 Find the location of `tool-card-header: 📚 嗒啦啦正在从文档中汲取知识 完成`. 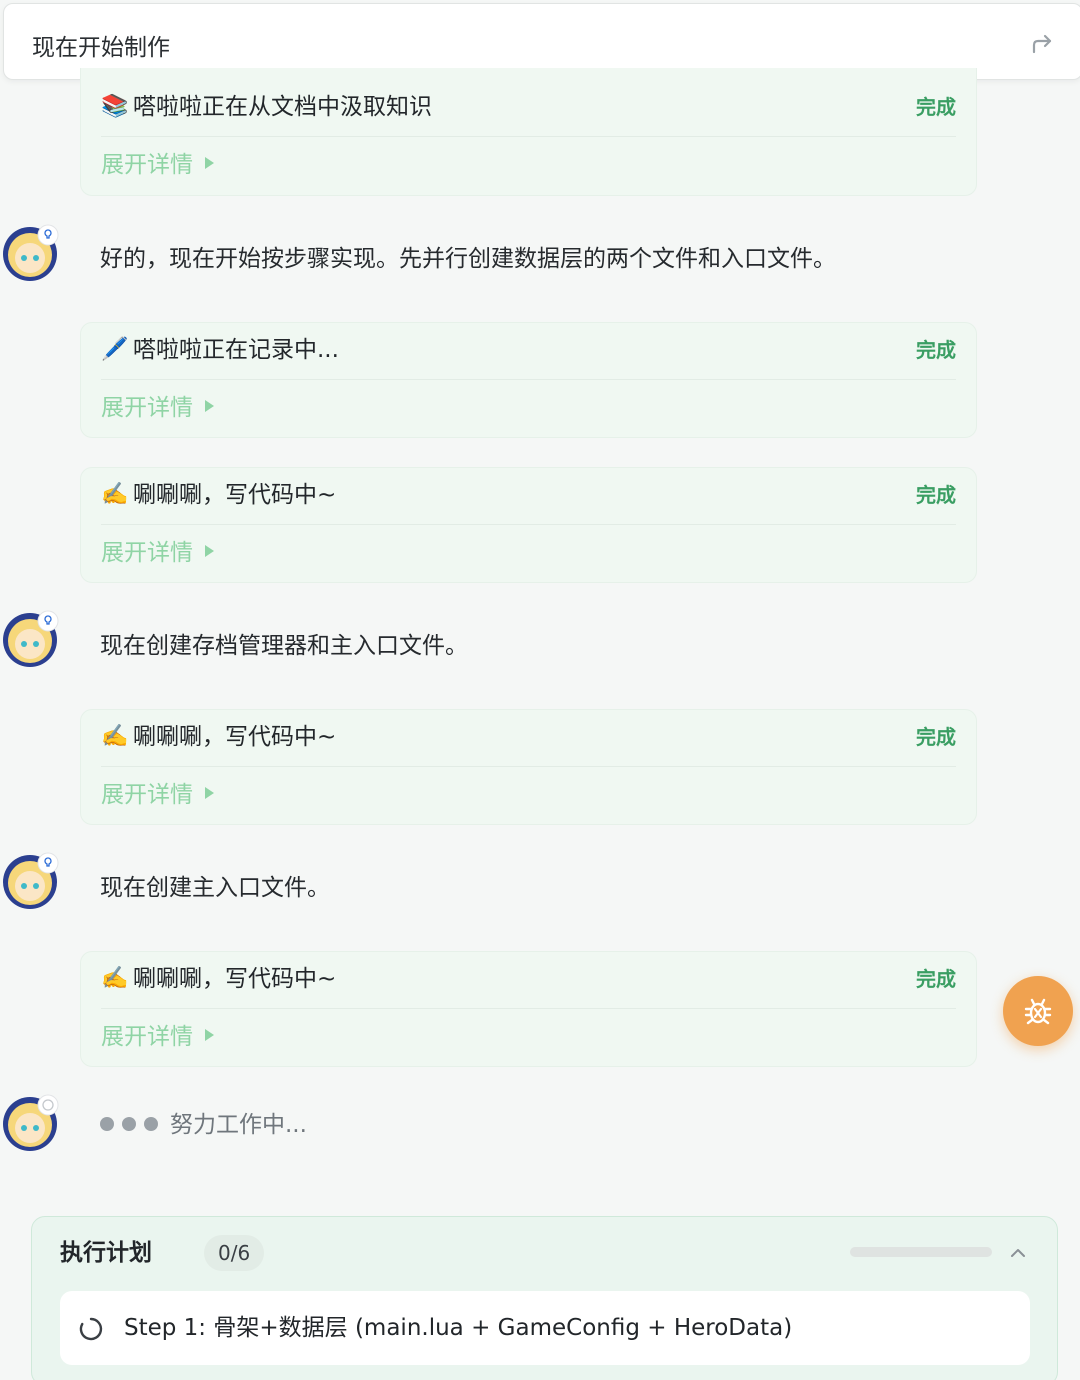

tool-card-header: 📚 嗒啦啦正在从文档中汲取知识 完成 is located at coordinates (528, 108).